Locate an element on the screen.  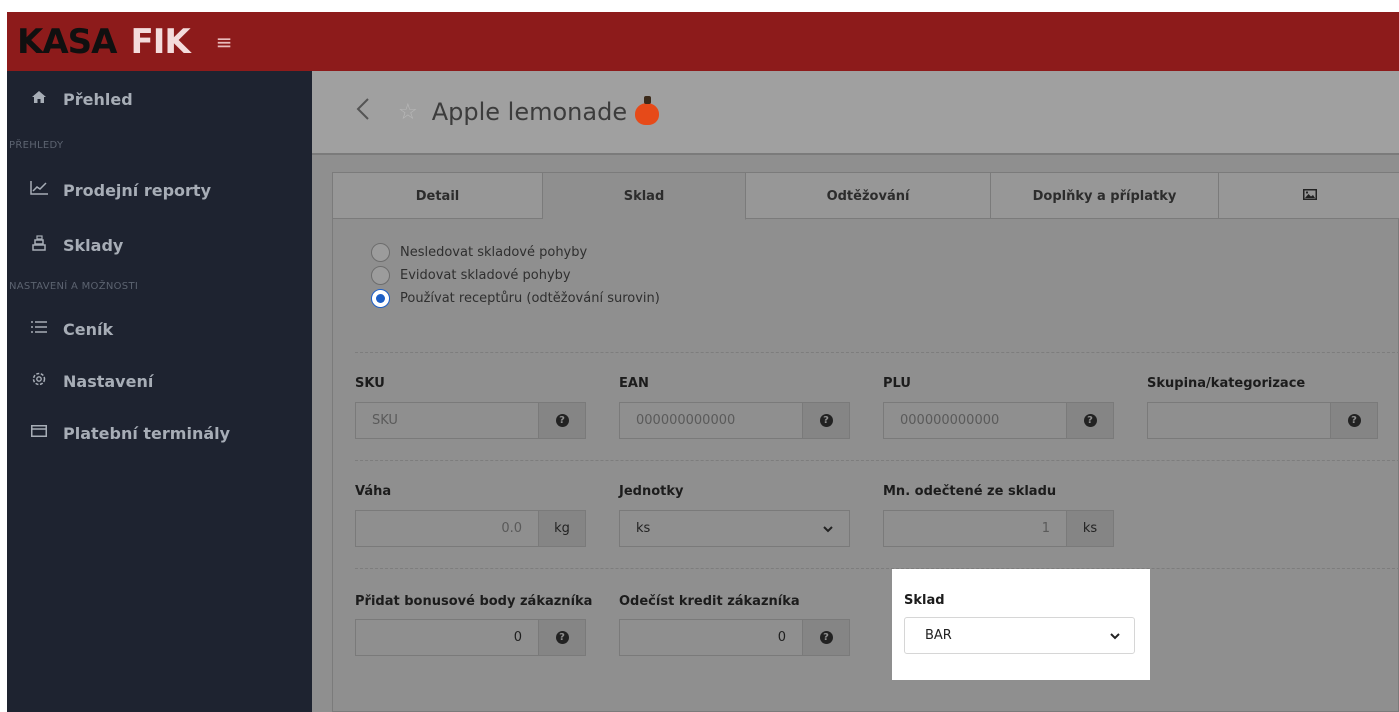
radio-nesledovat: Nesledovat skladové pohyby is located at coordinates (515, 252).